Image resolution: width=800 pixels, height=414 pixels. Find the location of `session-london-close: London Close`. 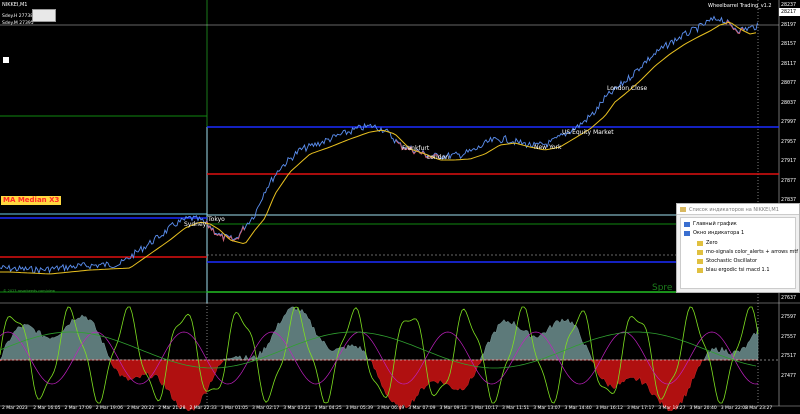

session-london-close: London Close is located at coordinates (627, 88).